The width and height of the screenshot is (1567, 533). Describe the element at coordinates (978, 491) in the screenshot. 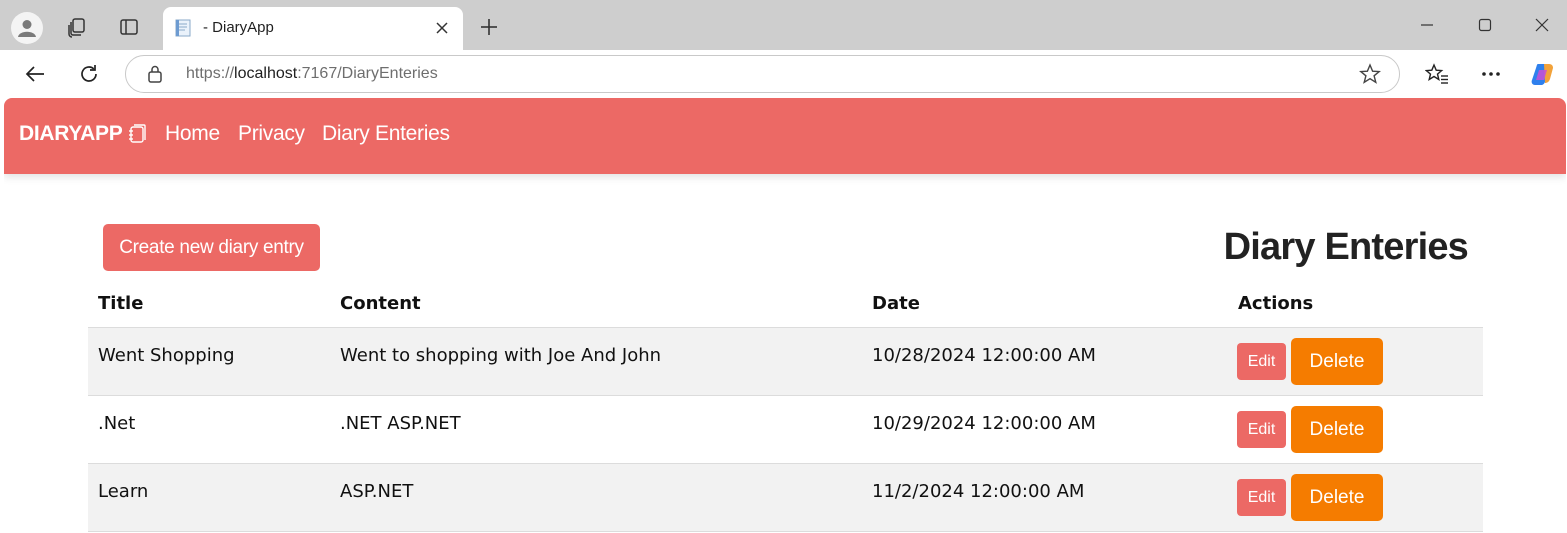

I see `cell-date: 11/2/2024 12:00:00 AM` at that location.